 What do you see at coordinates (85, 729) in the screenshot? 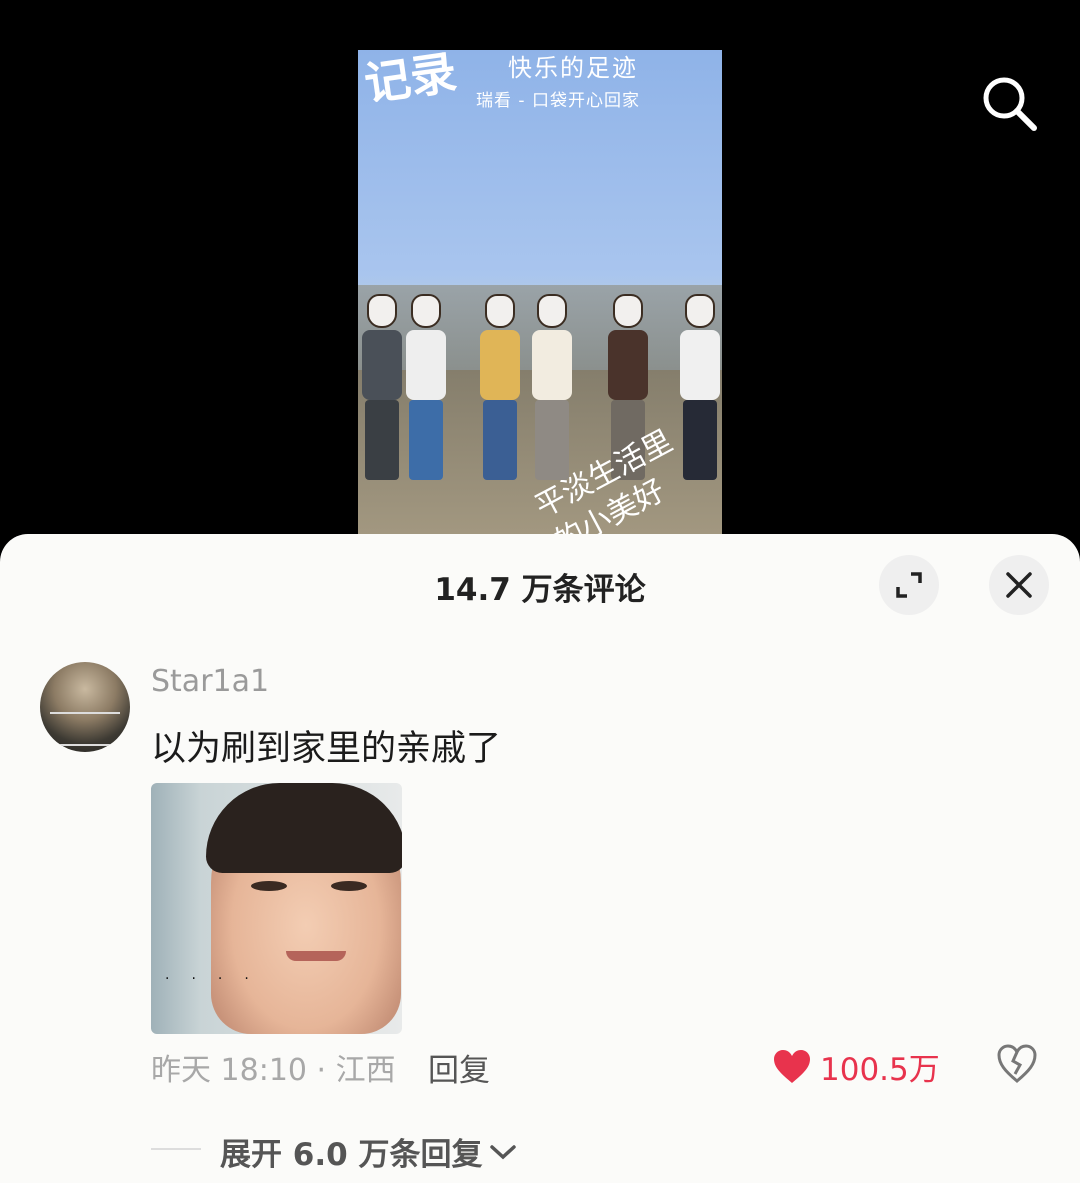
I see `avatar-pattern` at bounding box center [85, 729].